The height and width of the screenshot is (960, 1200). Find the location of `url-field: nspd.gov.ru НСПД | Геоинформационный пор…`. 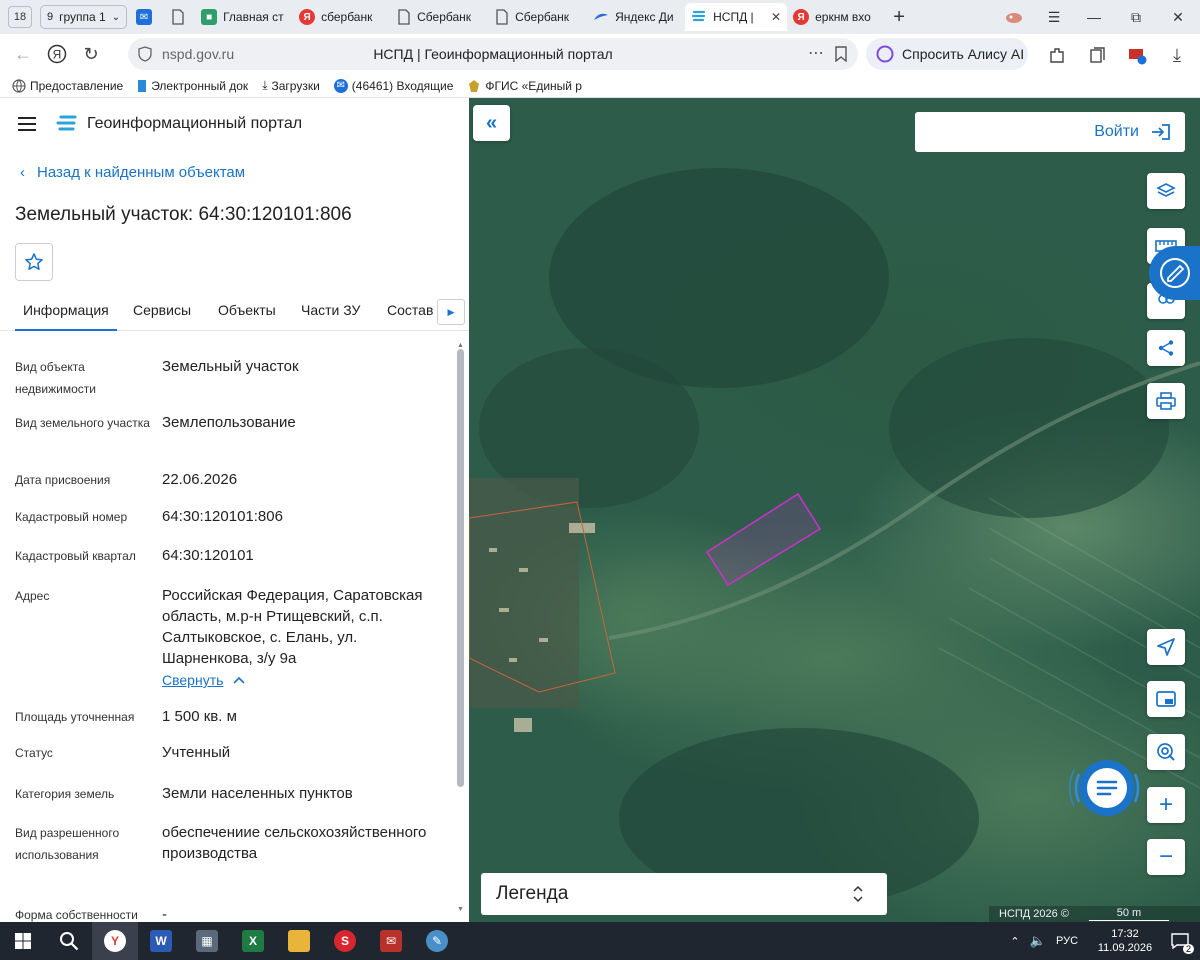

url-field: nspd.gov.ru НСПД | Геоинформационный пор… is located at coordinates (493, 54).